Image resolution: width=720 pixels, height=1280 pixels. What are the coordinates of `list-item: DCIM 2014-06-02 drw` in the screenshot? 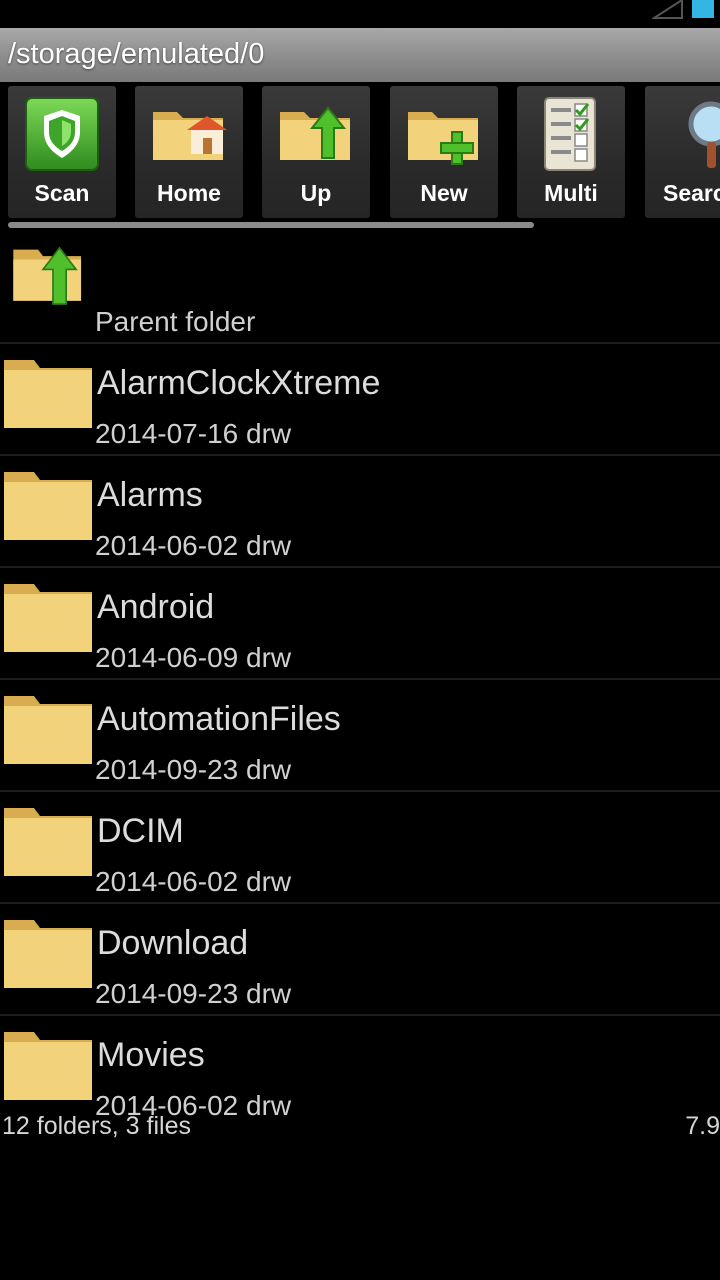 It's located at (360, 848).